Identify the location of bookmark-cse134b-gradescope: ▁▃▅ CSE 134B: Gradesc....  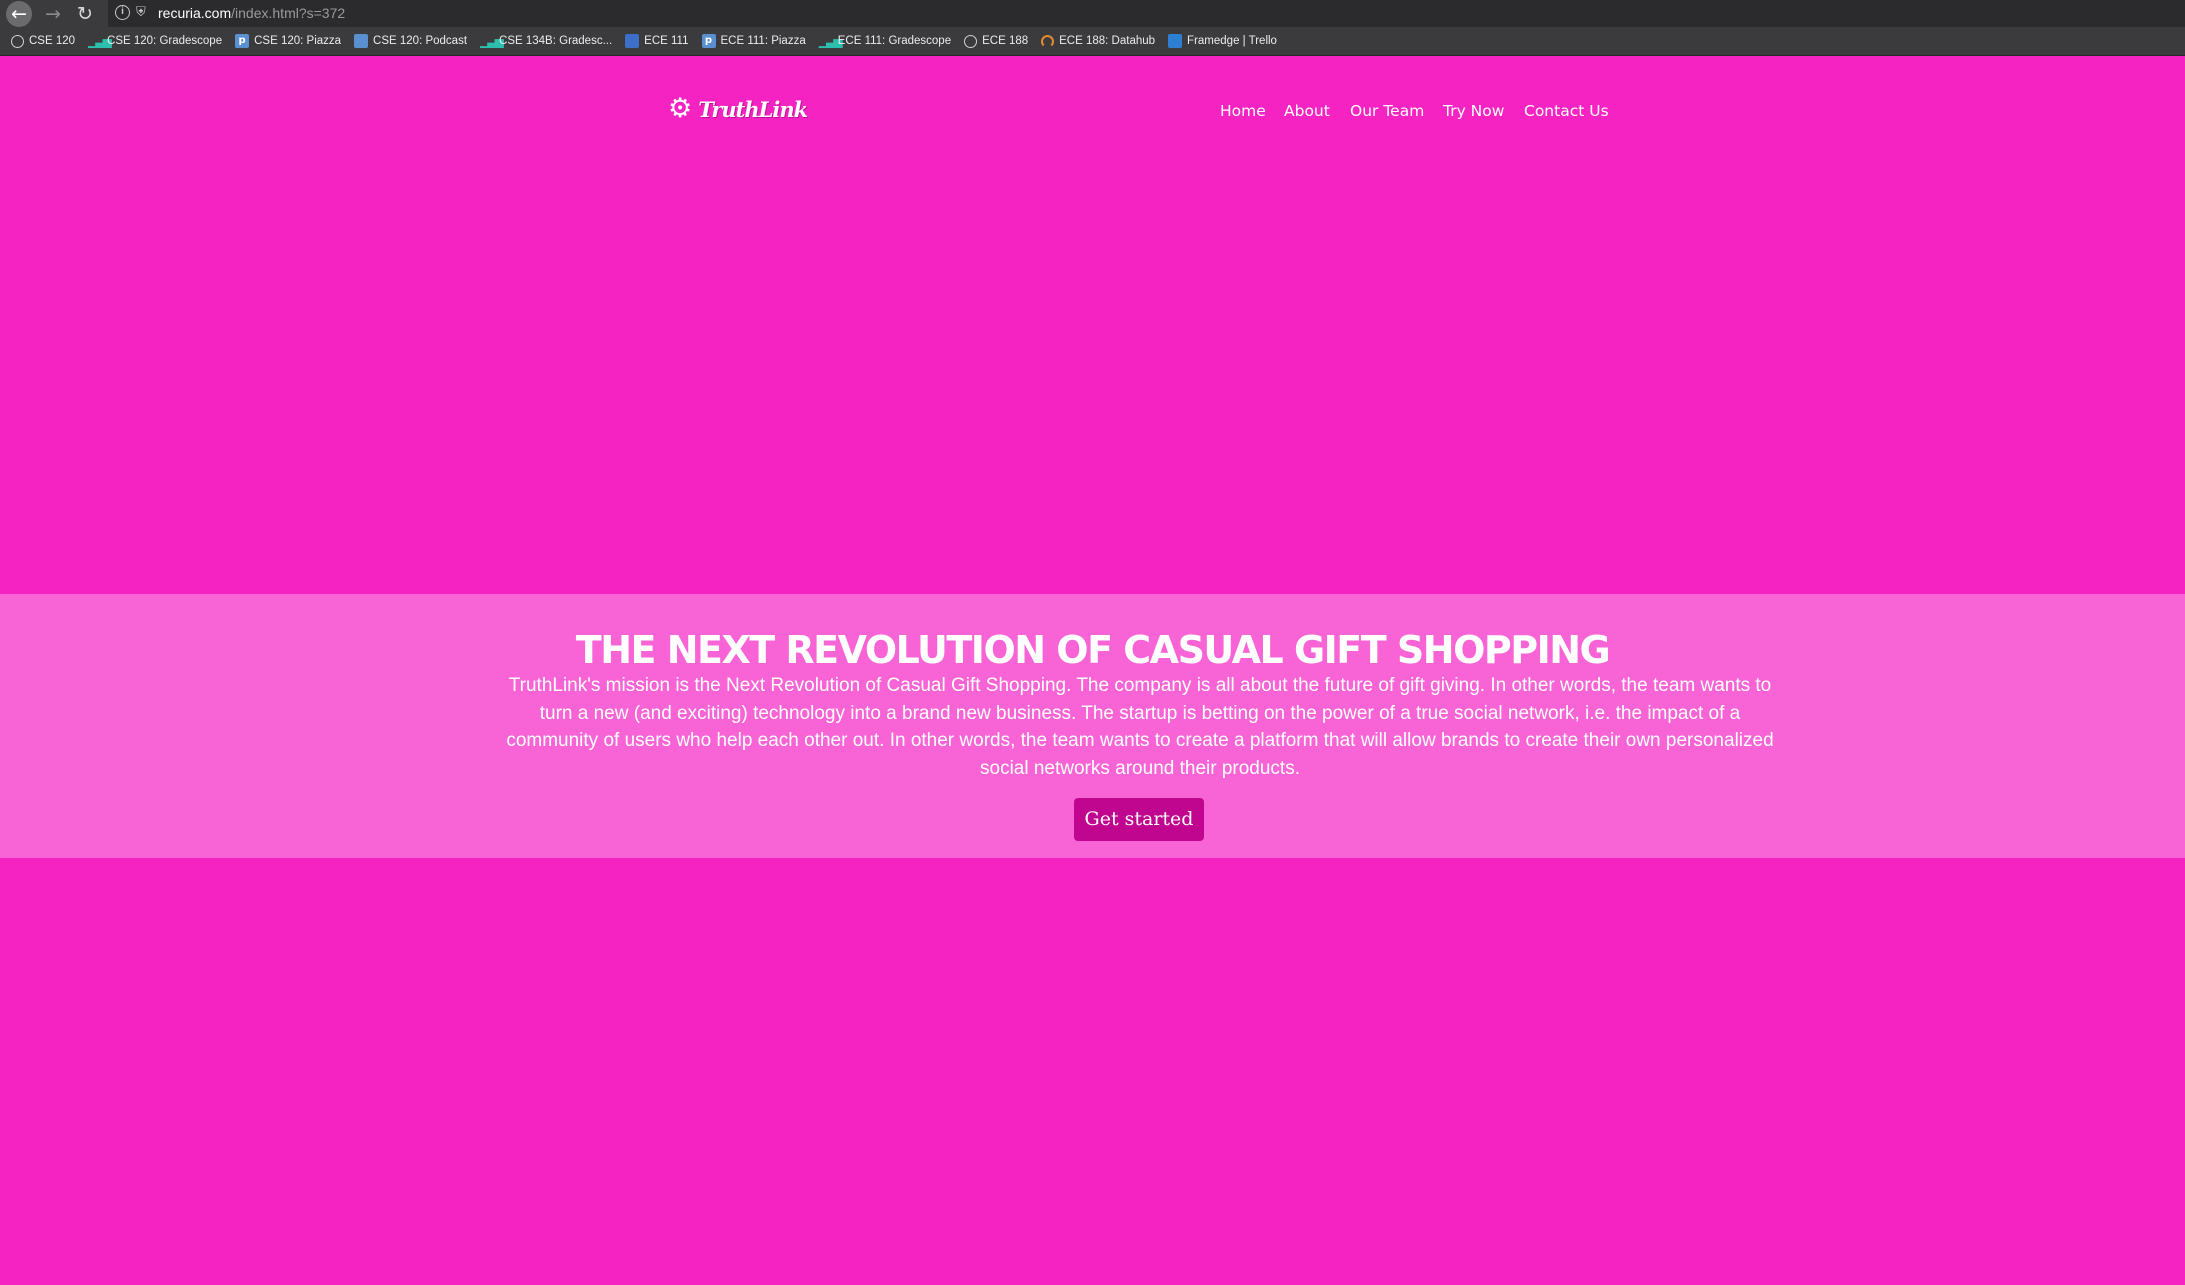
(546, 41).